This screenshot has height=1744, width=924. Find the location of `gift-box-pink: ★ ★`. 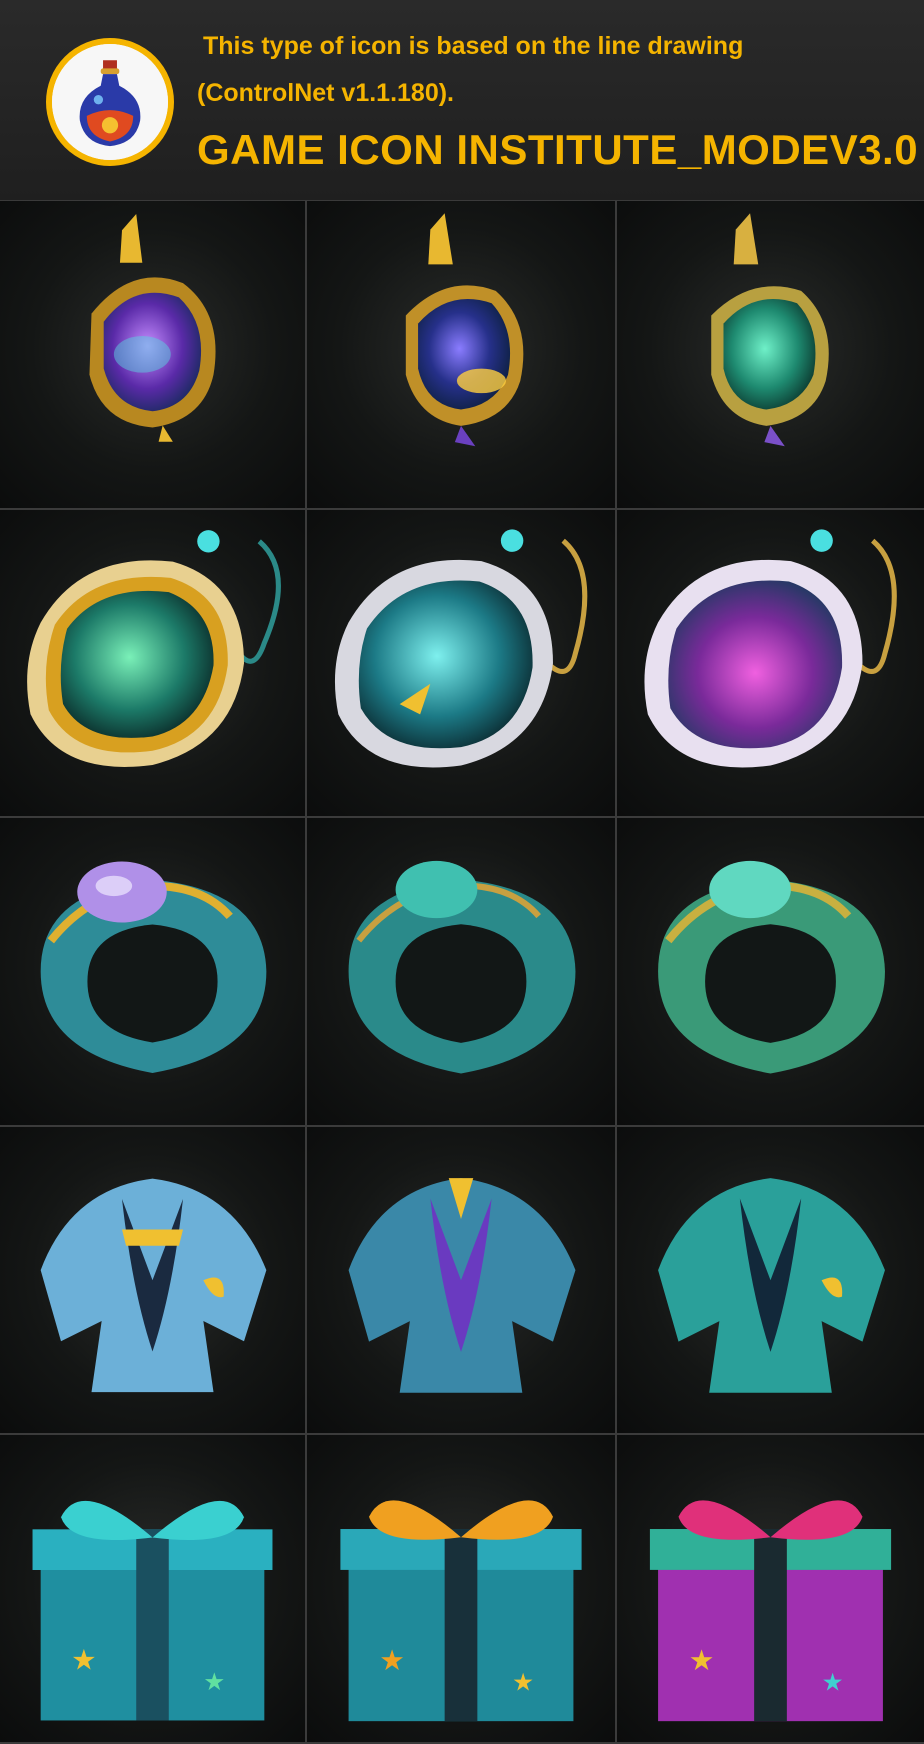

gift-box-pink: ★ ★ is located at coordinates (770, 1589).